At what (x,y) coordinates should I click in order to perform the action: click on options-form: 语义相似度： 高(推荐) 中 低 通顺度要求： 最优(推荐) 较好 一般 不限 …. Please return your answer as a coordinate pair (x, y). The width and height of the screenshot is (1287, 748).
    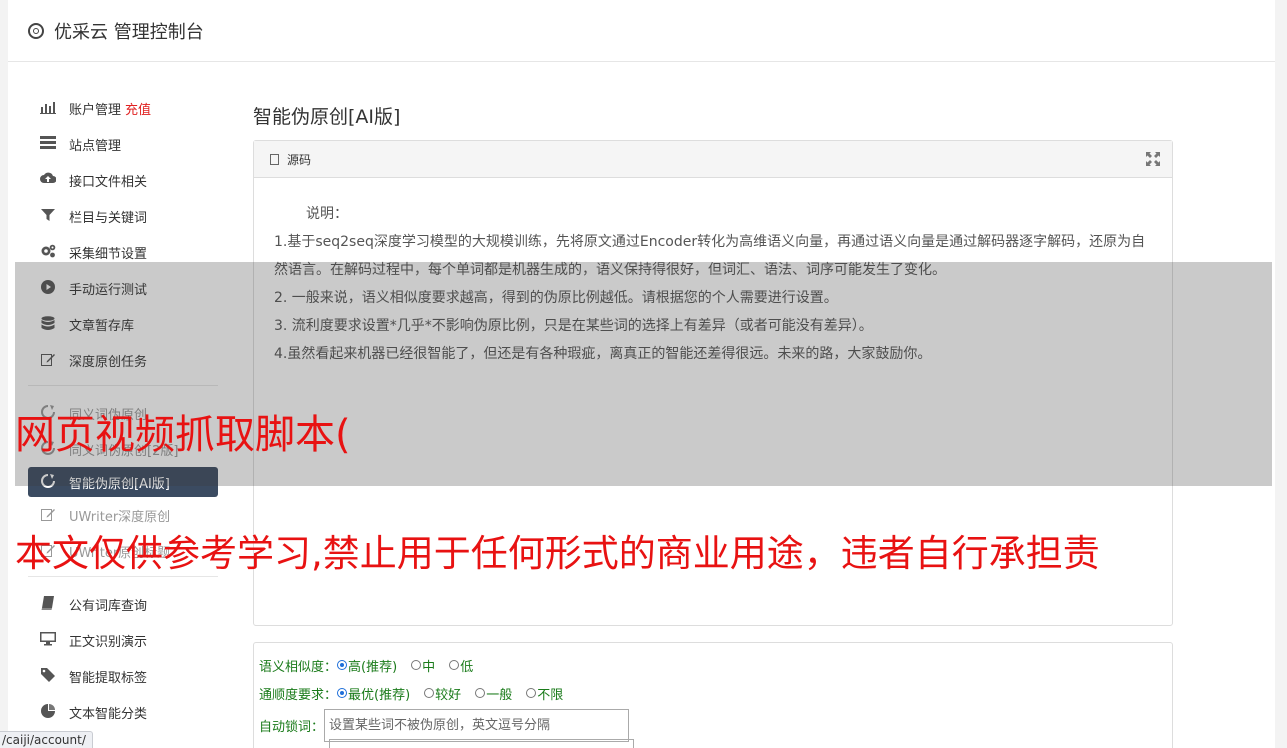
    Looking at the image, I should click on (713, 695).